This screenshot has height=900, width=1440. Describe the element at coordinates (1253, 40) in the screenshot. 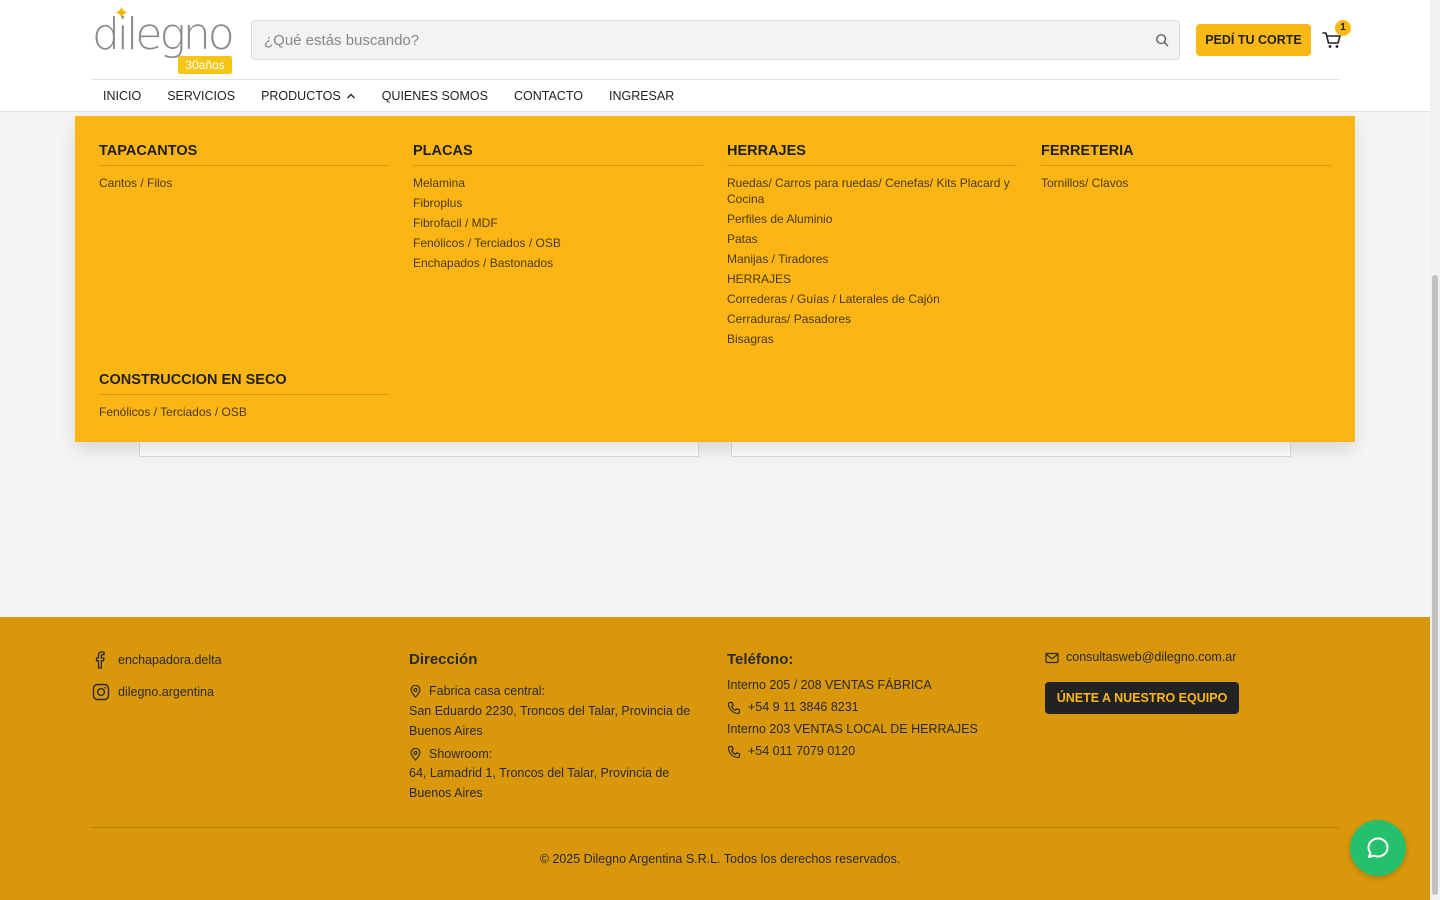

I see `order-cut-button: PEDÍ TU CORTE` at that location.